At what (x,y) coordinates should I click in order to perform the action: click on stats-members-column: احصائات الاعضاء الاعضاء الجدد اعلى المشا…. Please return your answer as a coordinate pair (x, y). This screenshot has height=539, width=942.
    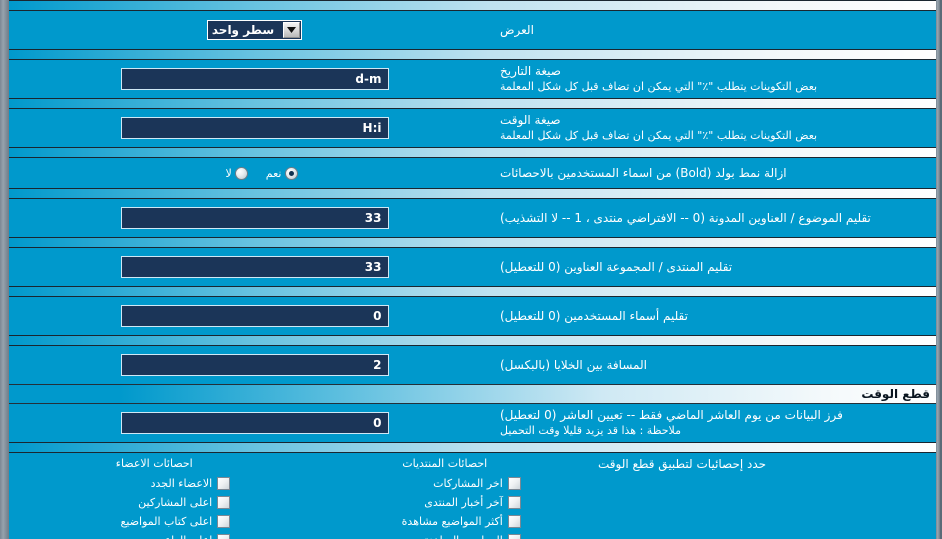
    Looking at the image, I should click on (154, 498).